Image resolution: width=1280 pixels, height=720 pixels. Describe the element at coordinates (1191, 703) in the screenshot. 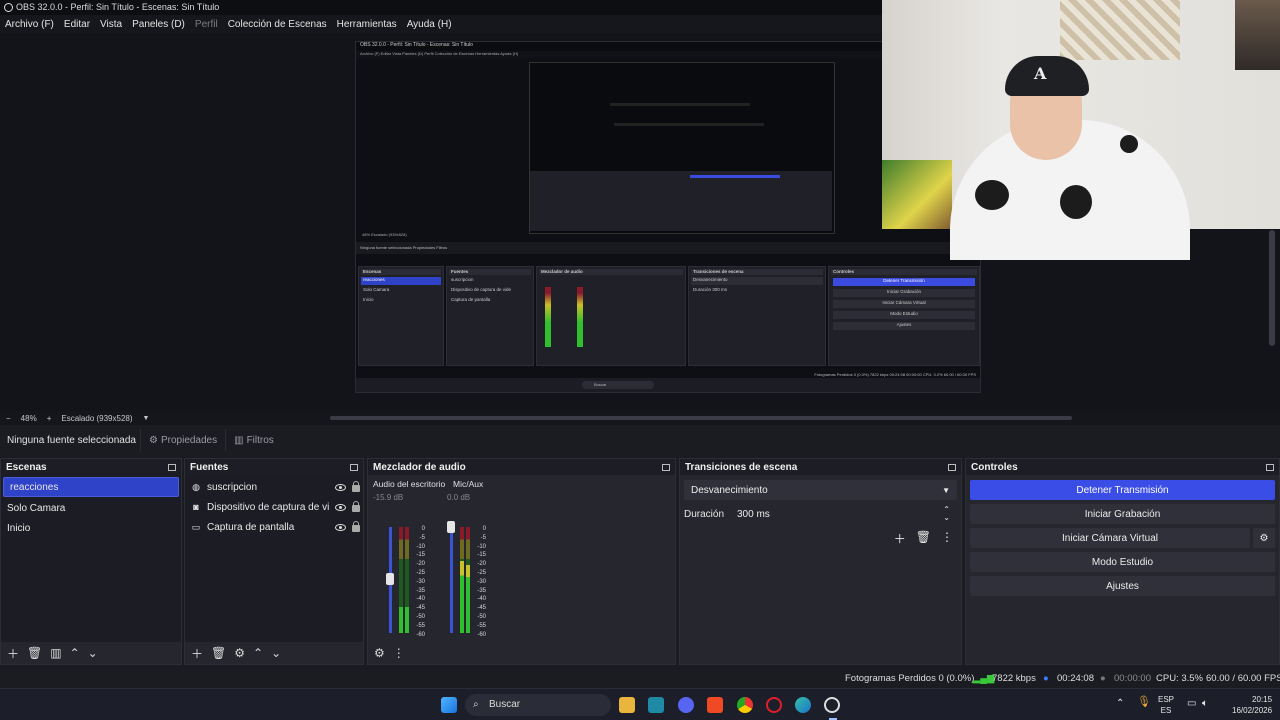

I see `network-icon: ▭` at that location.